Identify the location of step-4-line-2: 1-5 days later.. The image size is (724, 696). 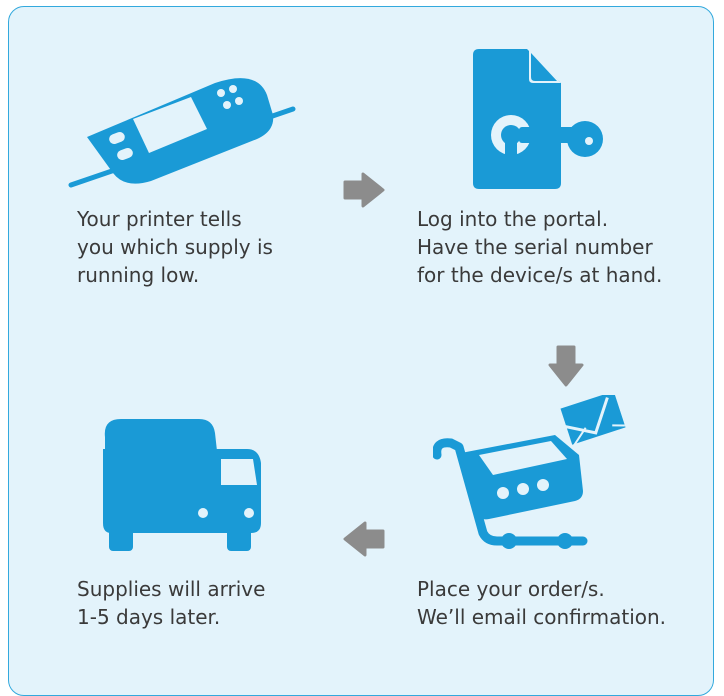
(149, 617).